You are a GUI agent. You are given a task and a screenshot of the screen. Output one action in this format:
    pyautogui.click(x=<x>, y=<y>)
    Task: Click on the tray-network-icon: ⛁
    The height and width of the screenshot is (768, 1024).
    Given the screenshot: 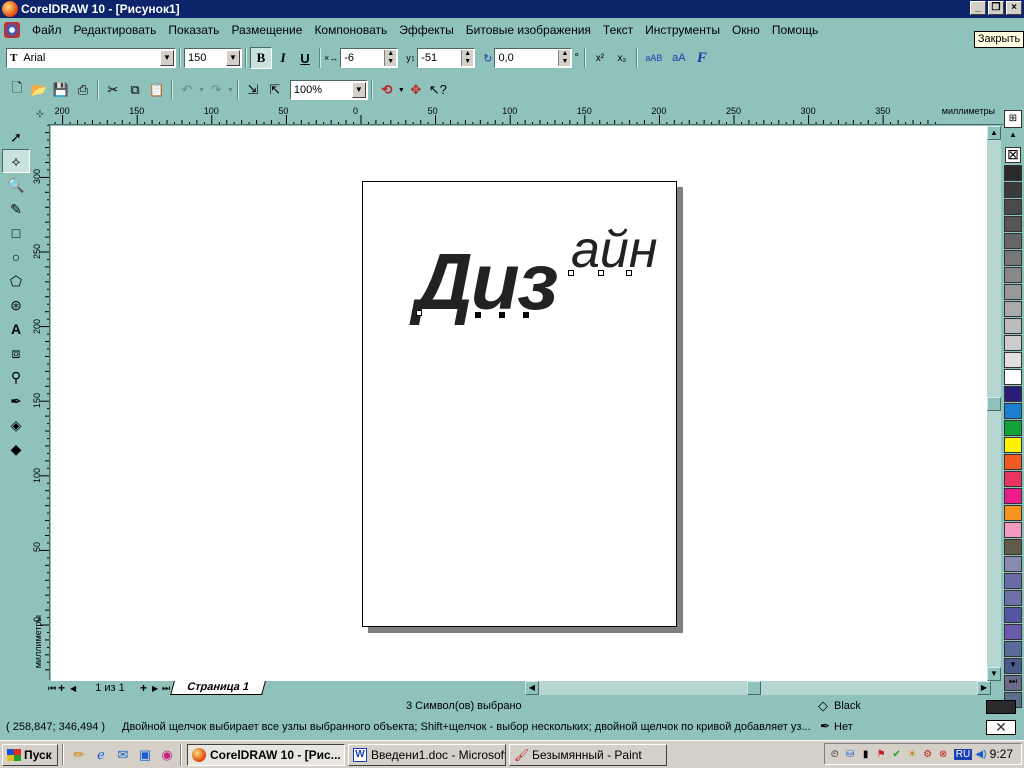 What is the action you would take?
    pyautogui.click(x=849, y=754)
    